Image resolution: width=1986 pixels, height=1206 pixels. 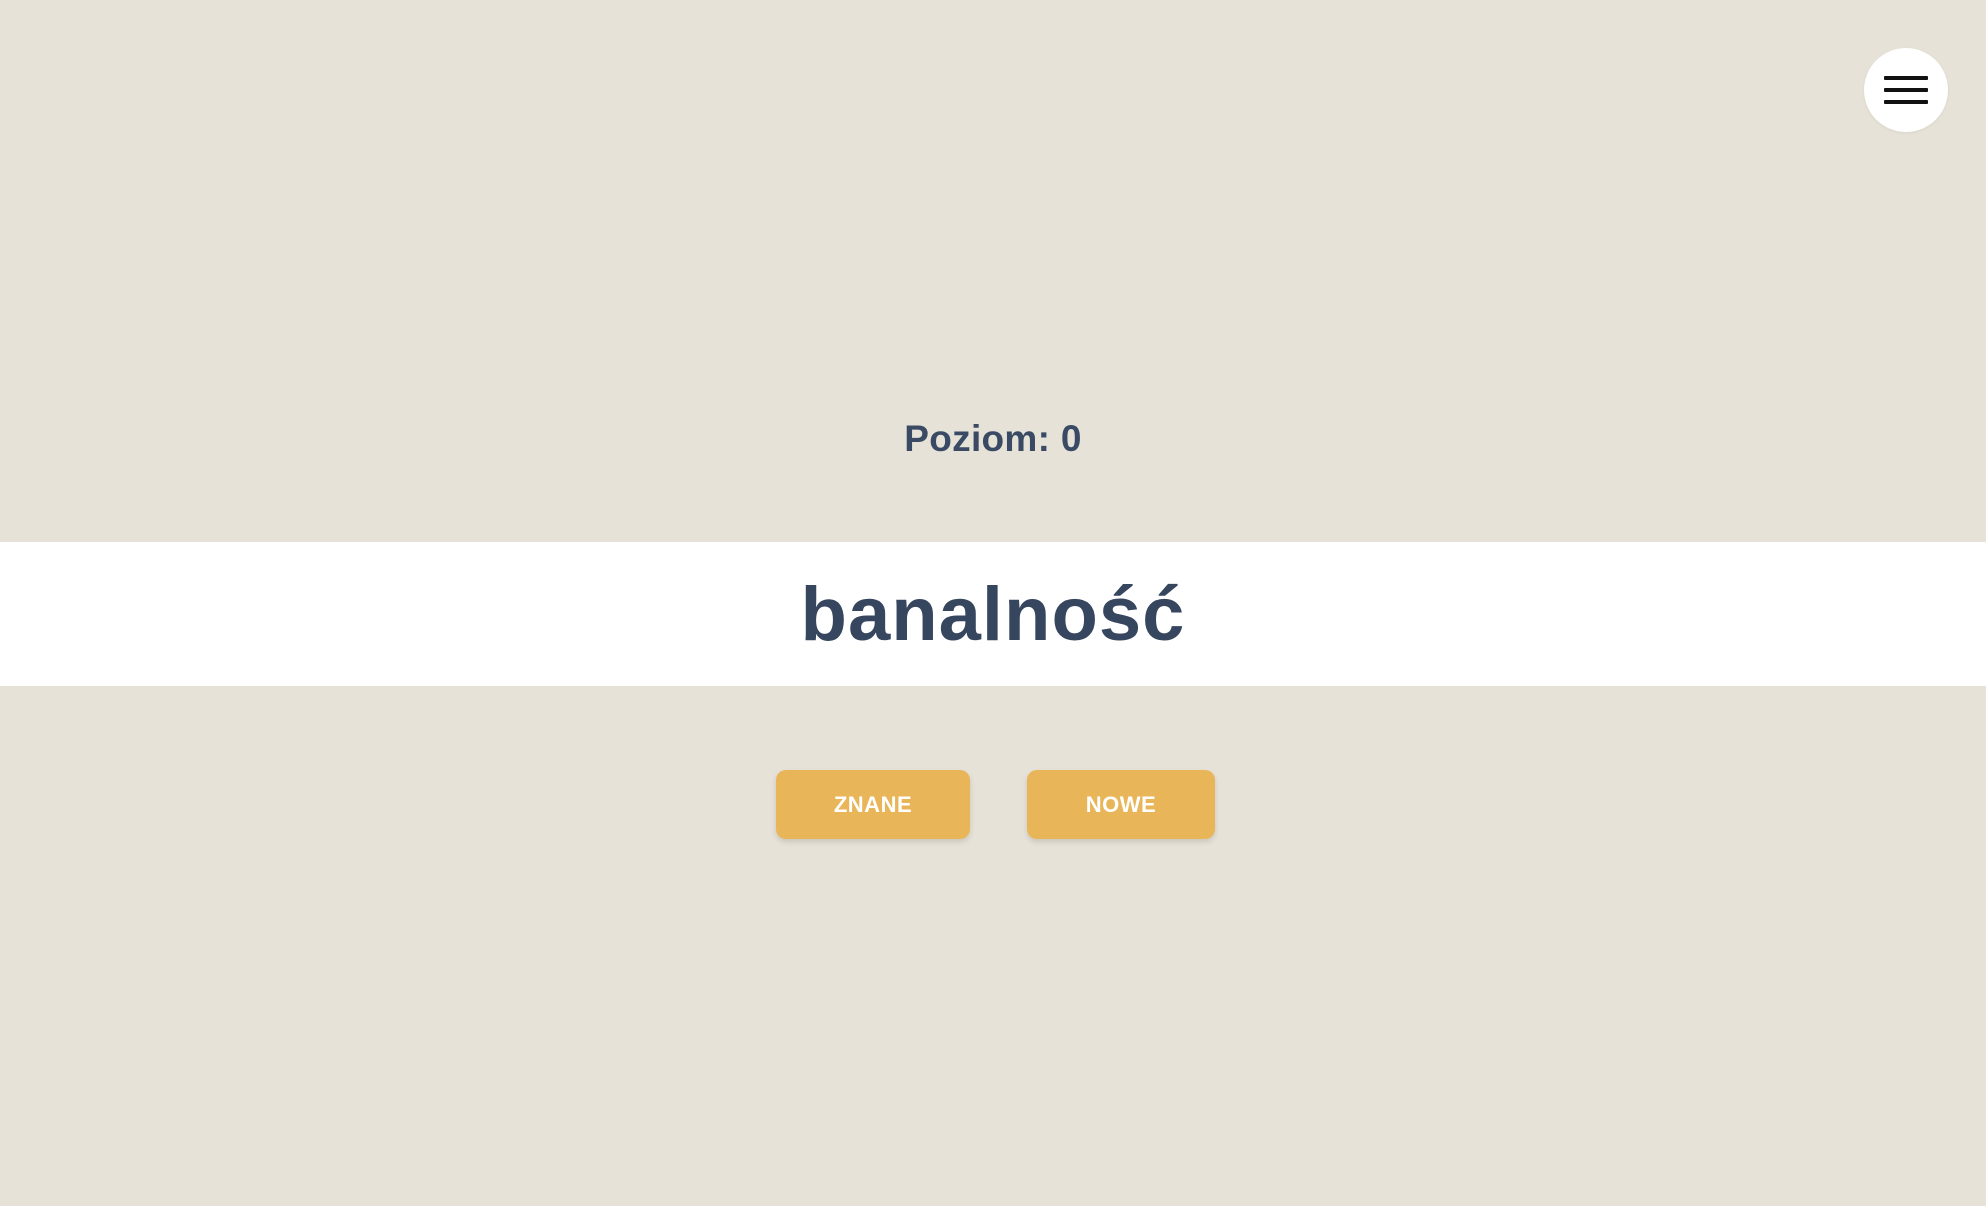 I want to click on word-text: banalność, so click(x=993, y=614).